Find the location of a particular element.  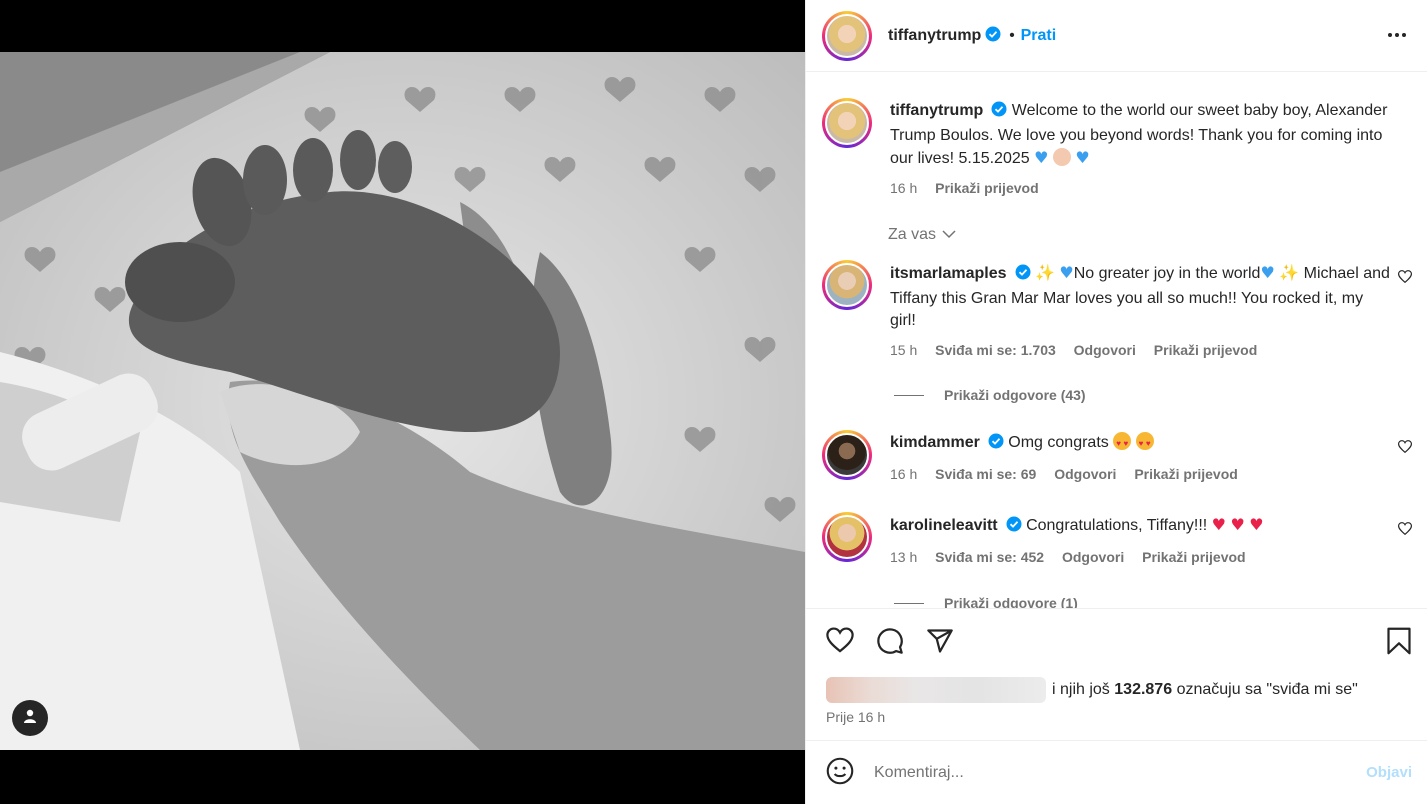

tag-user-button is located at coordinates (30, 718).